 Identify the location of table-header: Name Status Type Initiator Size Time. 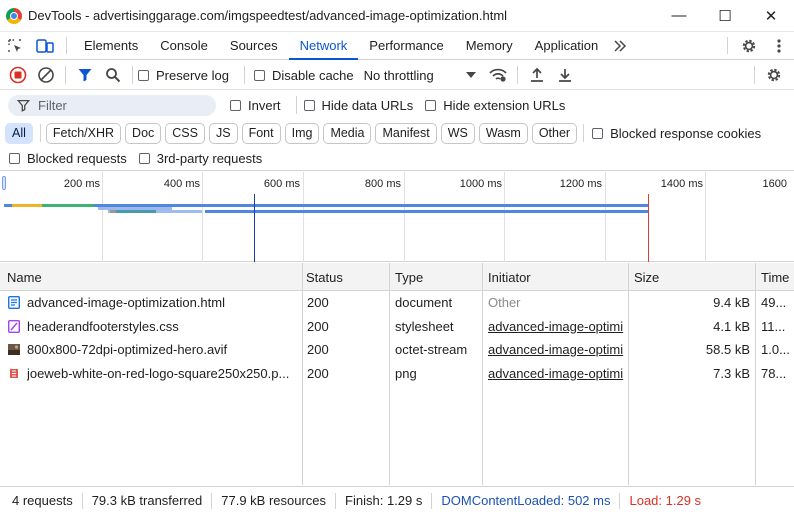
(397, 277).